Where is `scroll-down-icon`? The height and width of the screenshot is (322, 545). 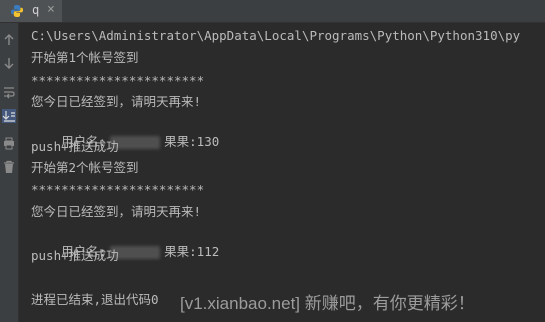
scroll-down-icon is located at coordinates (9, 63).